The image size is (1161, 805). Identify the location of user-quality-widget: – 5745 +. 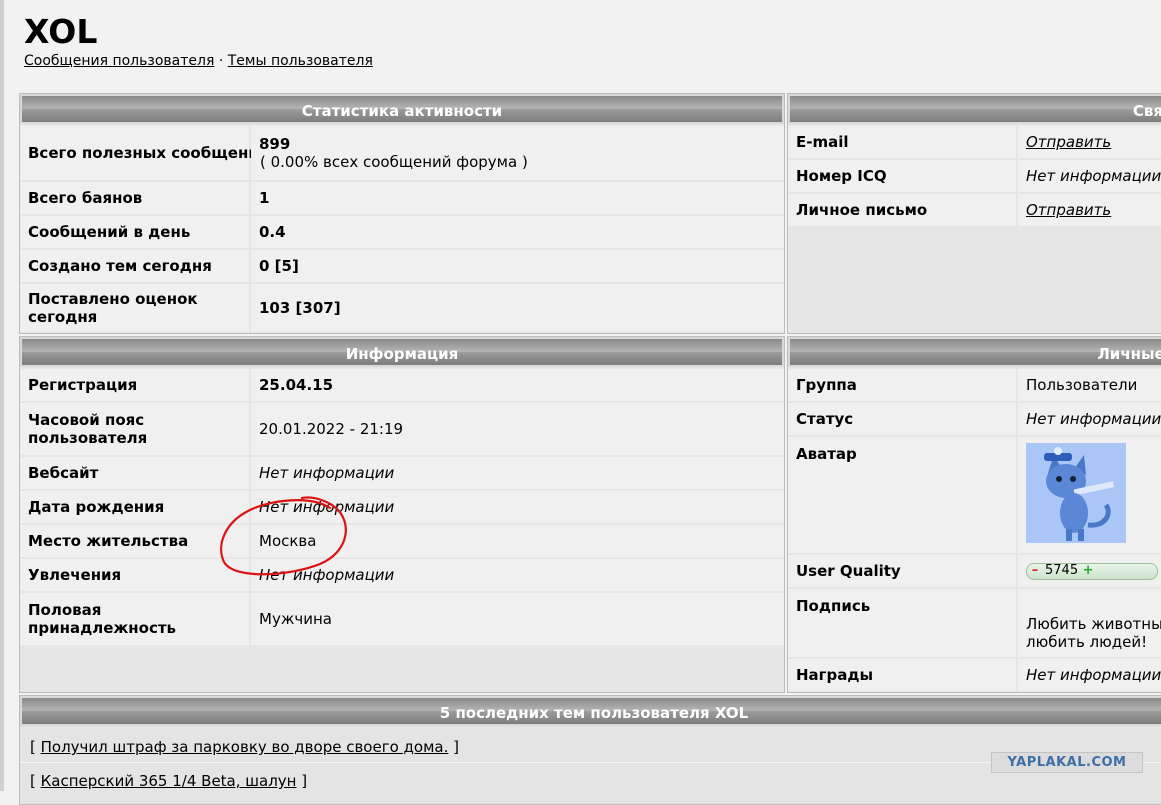
(1092, 571).